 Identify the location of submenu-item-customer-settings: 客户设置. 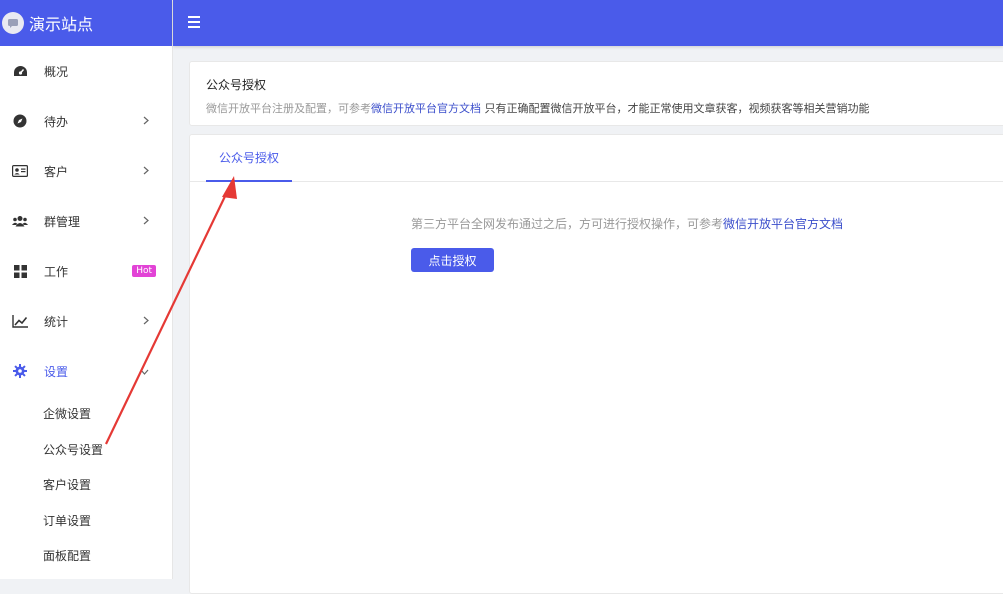
(86, 485).